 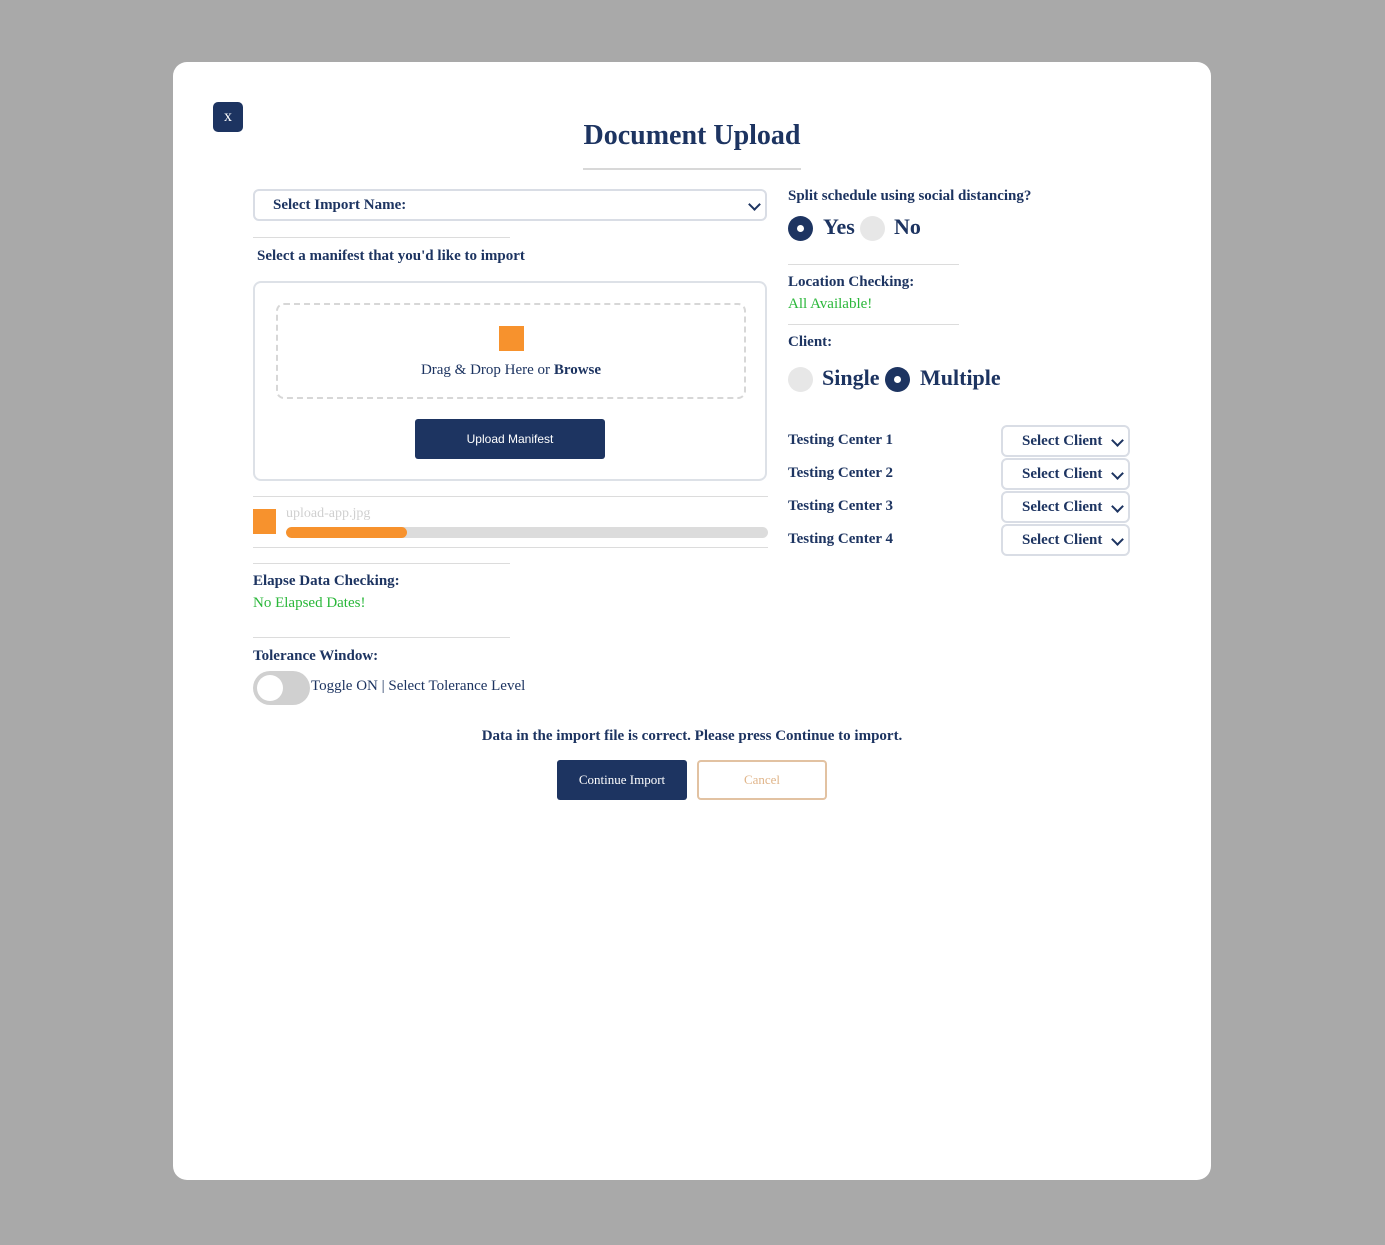 What do you see at coordinates (418, 686) in the screenshot?
I see `tolerance-toggle-text: Toggle ON | Select Tolerance Level` at bounding box center [418, 686].